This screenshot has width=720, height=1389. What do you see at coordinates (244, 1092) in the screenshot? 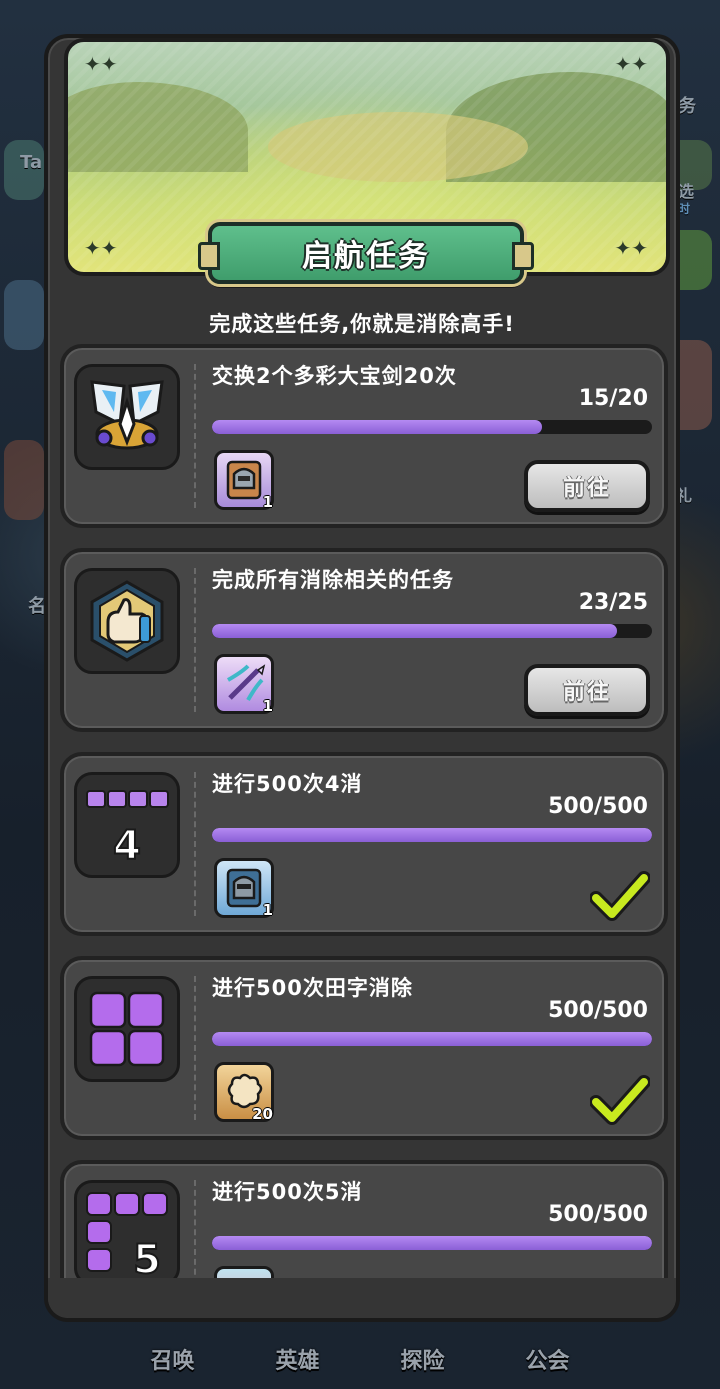
I see `reward-item: 20` at bounding box center [244, 1092].